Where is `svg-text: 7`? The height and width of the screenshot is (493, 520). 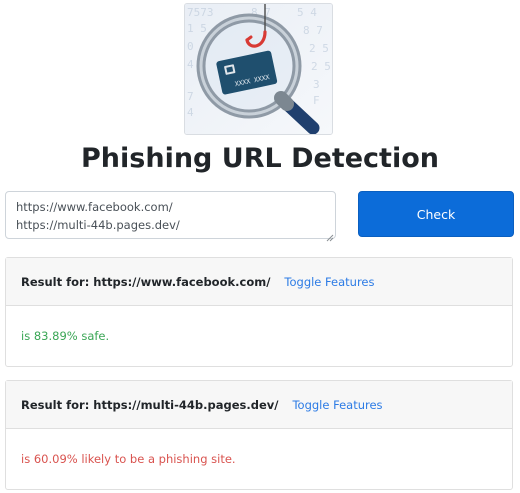 svg-text: 7 is located at coordinates (190, 96).